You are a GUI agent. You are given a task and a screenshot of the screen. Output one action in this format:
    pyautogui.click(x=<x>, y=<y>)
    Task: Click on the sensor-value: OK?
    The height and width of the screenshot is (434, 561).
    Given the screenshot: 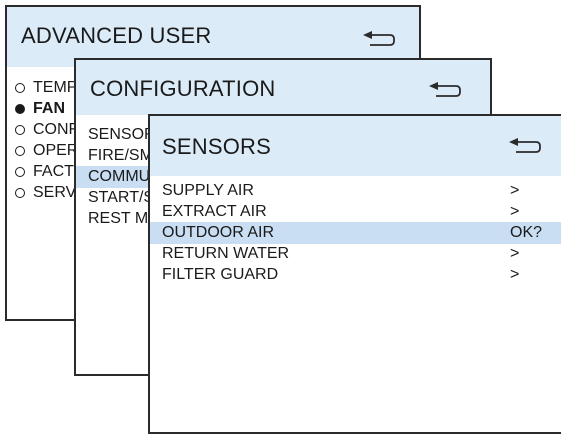 What is the action you would take?
    pyautogui.click(x=526, y=232)
    